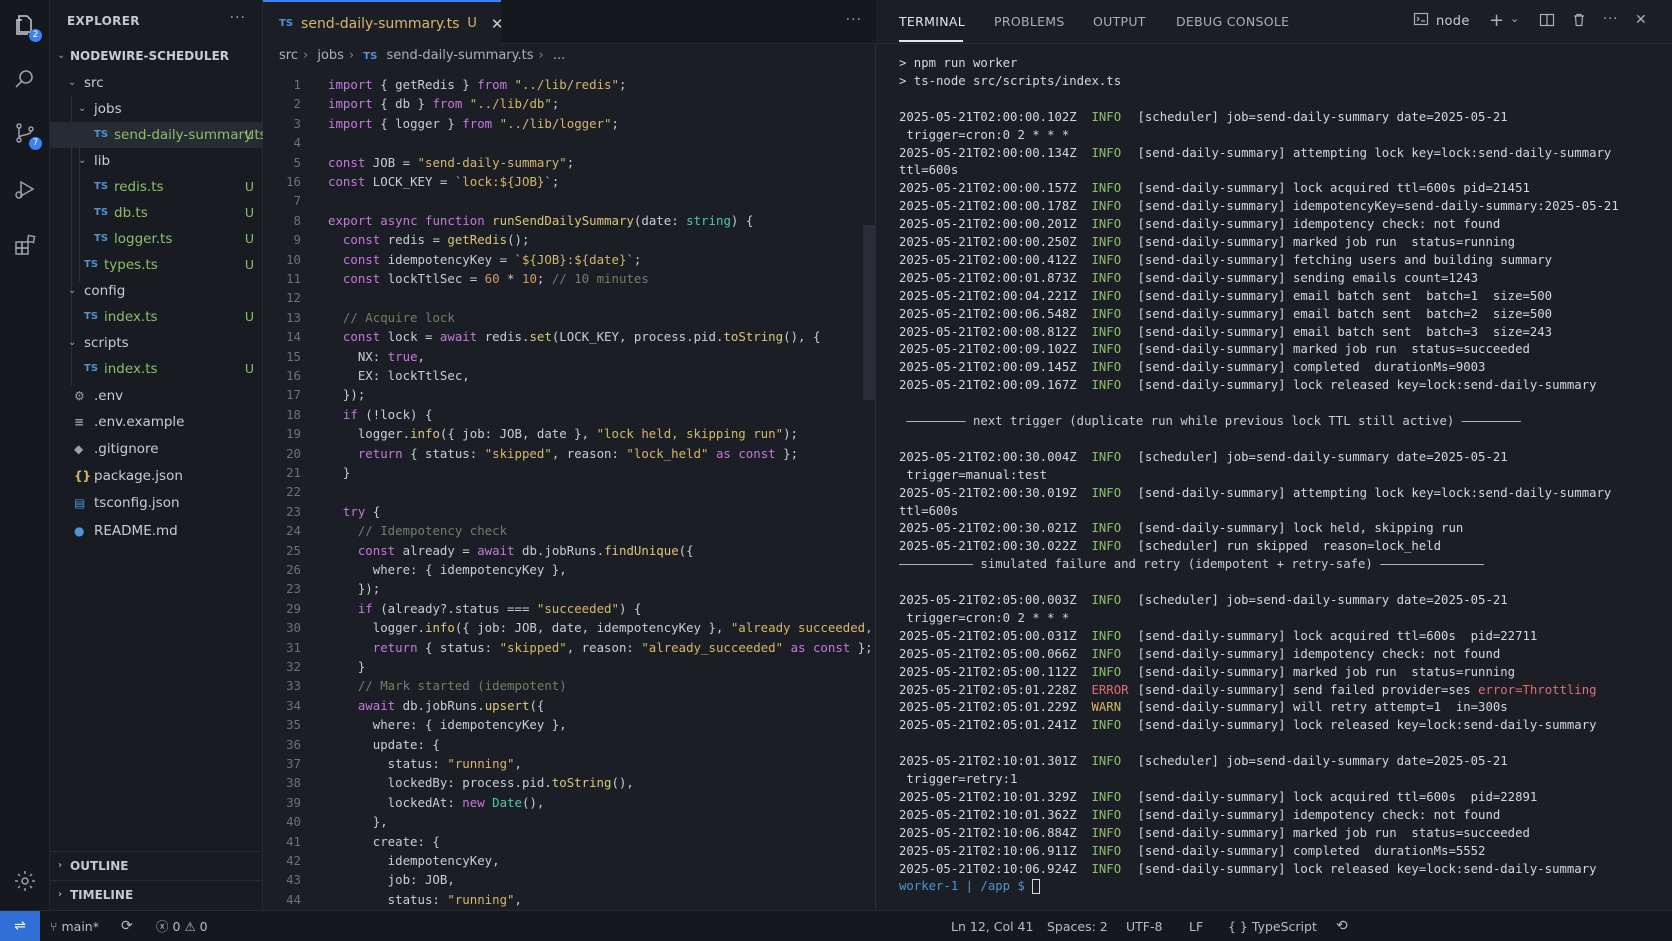 This screenshot has height=941, width=1672. What do you see at coordinates (108, 109) in the screenshot?
I see `folder-name: jobs` at bounding box center [108, 109].